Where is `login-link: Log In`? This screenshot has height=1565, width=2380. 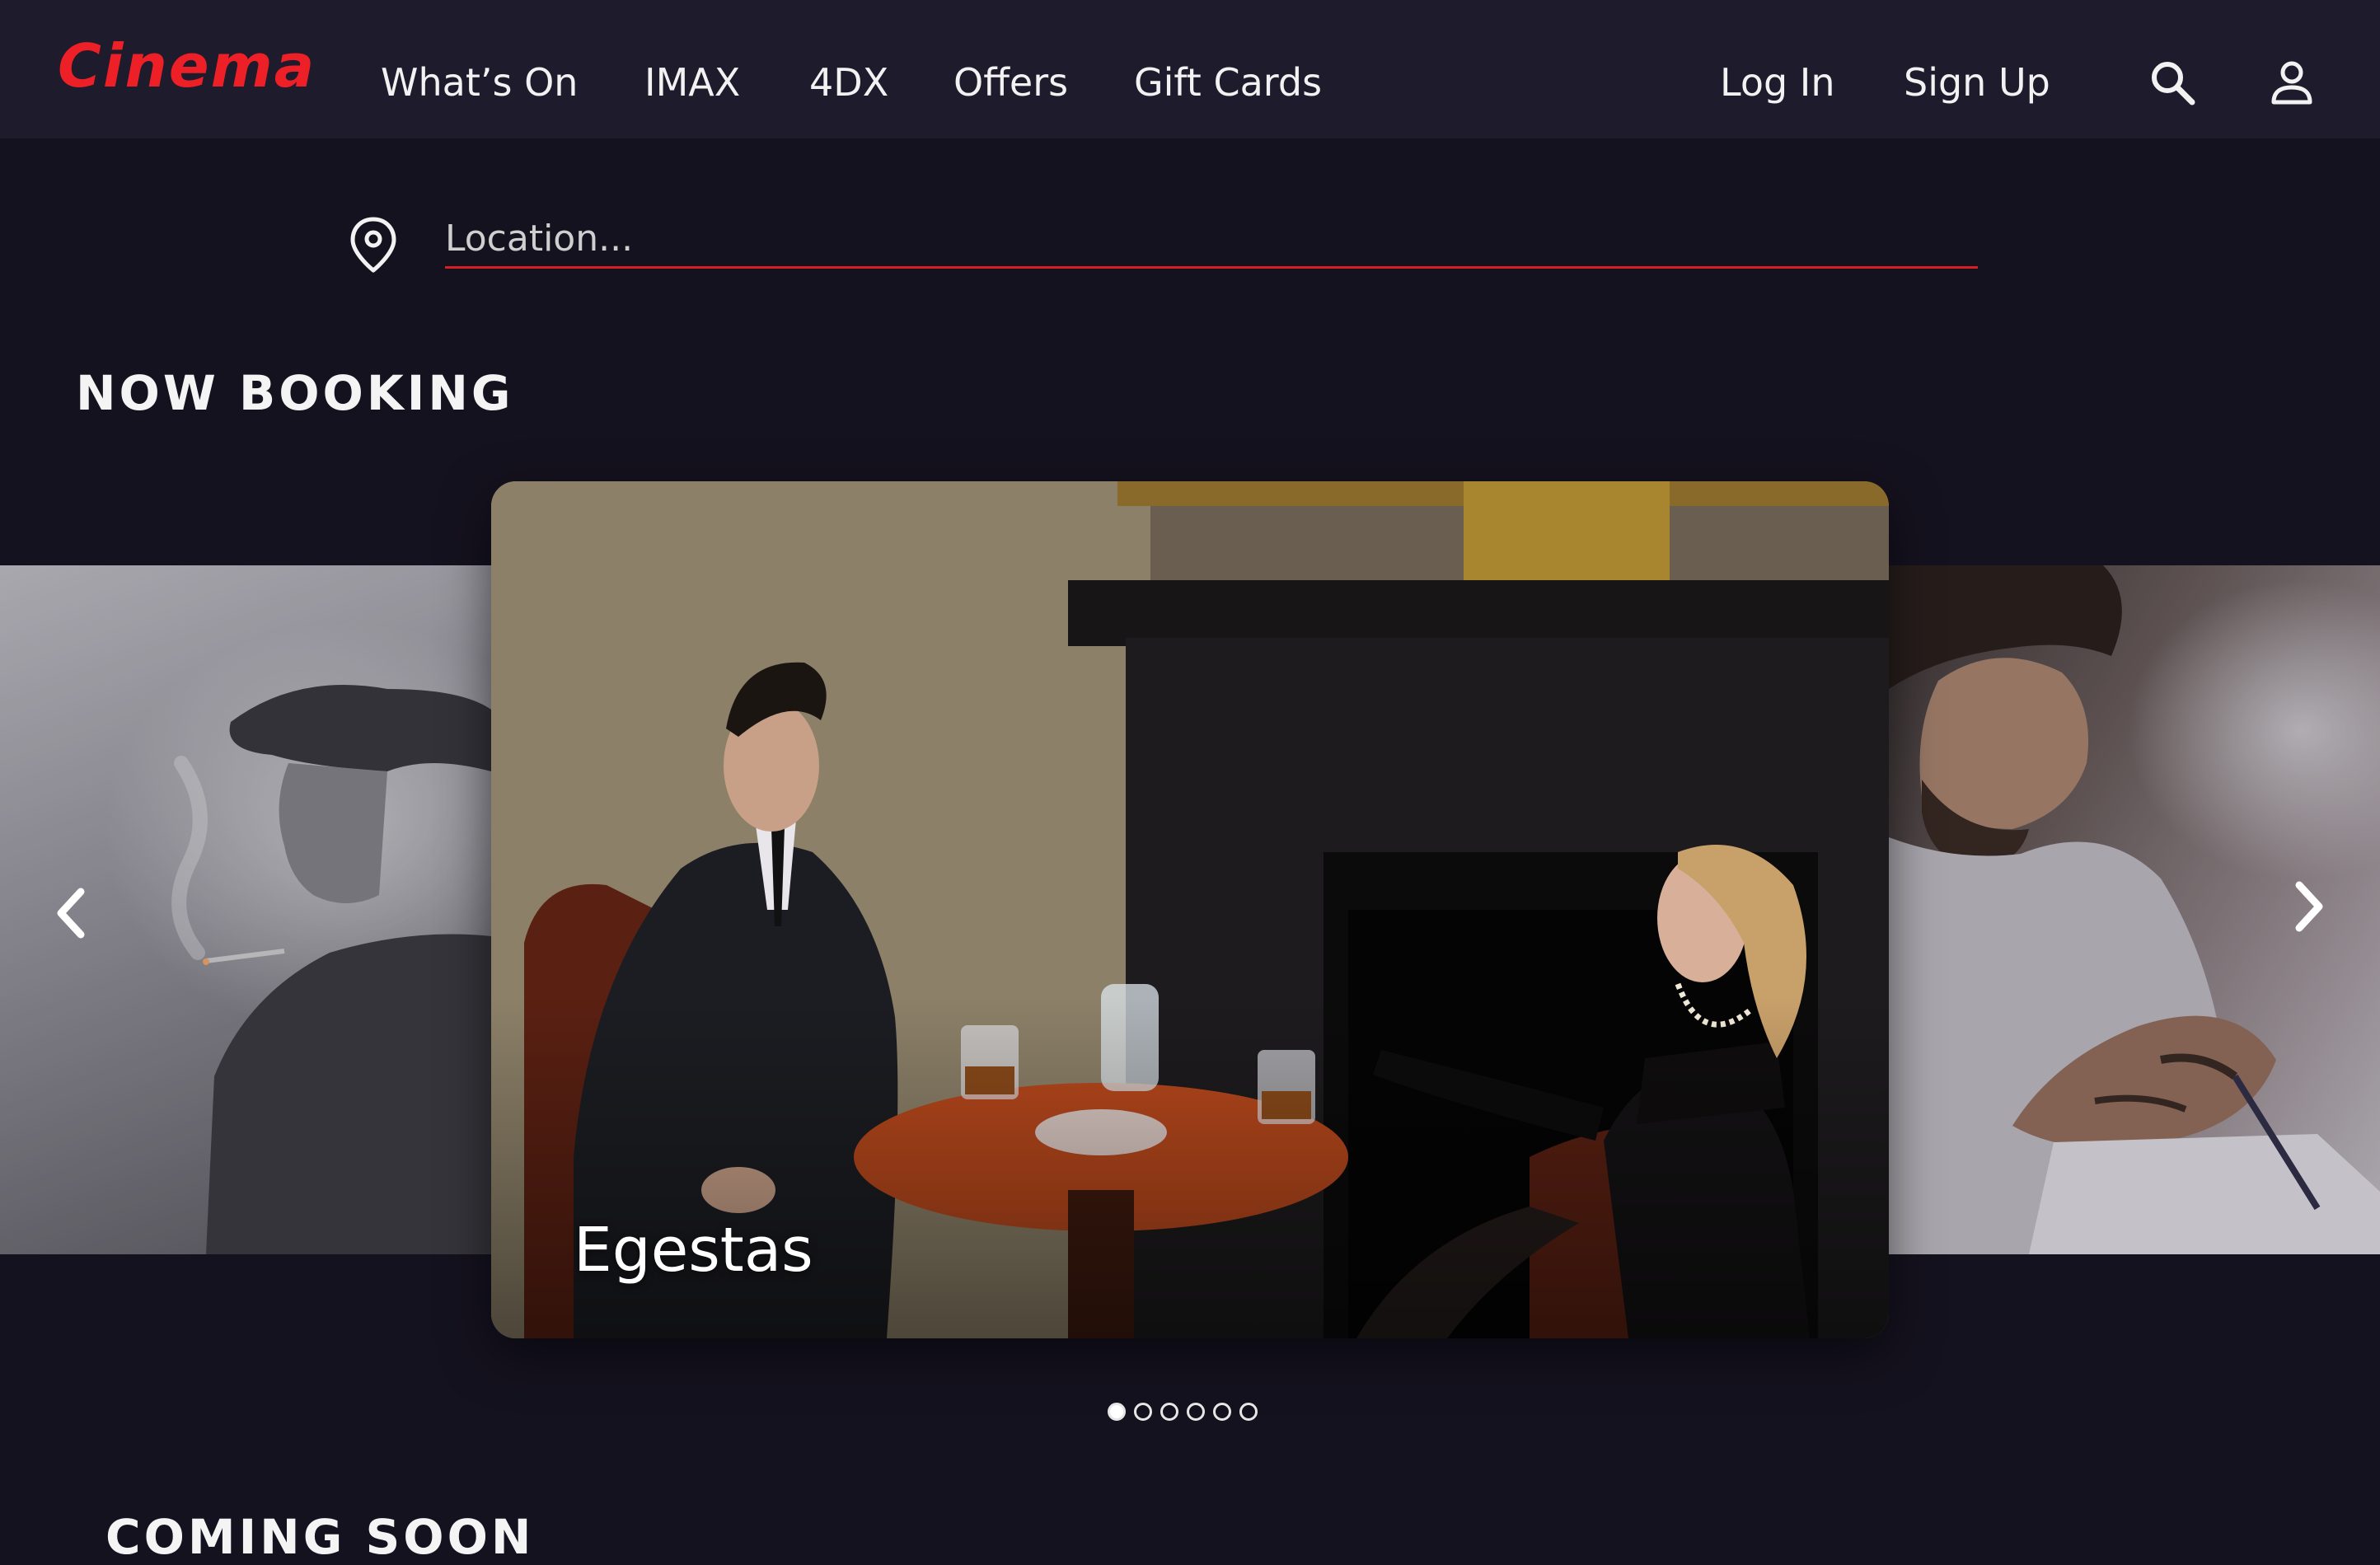 login-link: Log In is located at coordinates (1777, 82).